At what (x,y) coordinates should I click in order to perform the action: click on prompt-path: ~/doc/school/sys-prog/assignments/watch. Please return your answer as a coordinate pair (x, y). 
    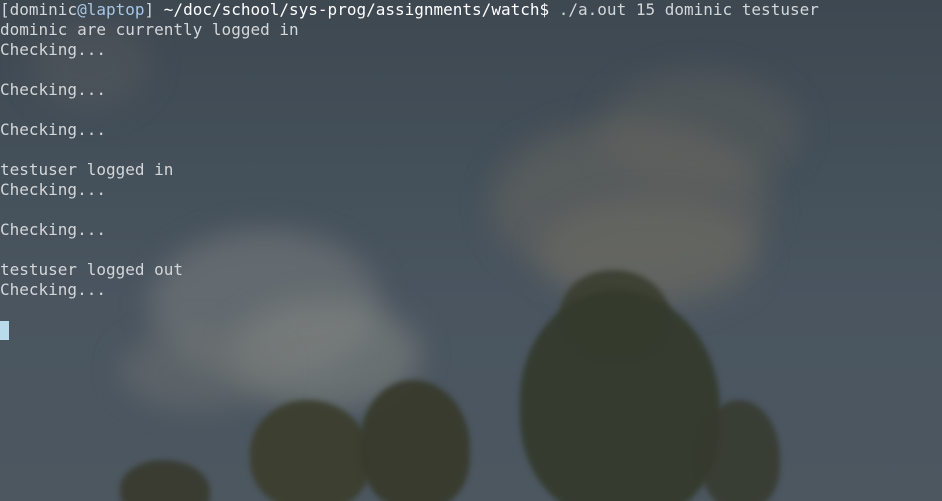
    Looking at the image, I should click on (351, 9).